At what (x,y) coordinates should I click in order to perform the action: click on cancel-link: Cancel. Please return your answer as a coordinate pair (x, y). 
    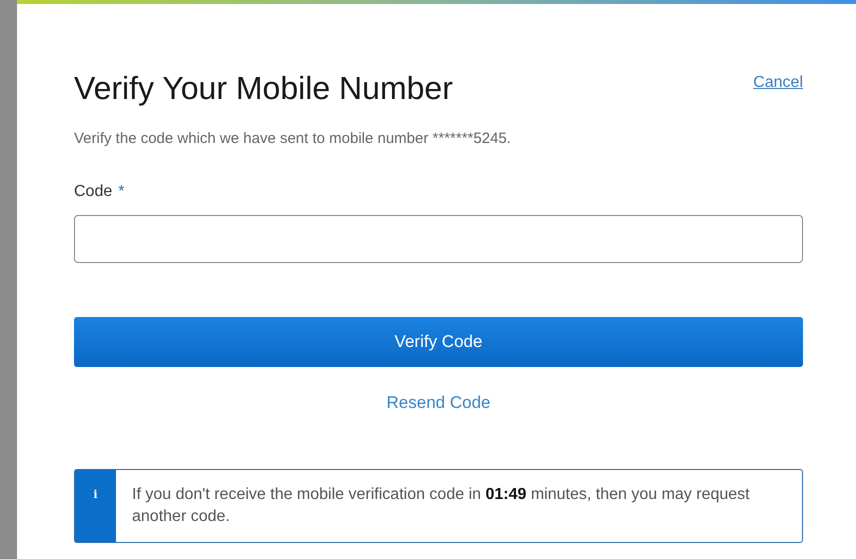
    Looking at the image, I should click on (778, 83).